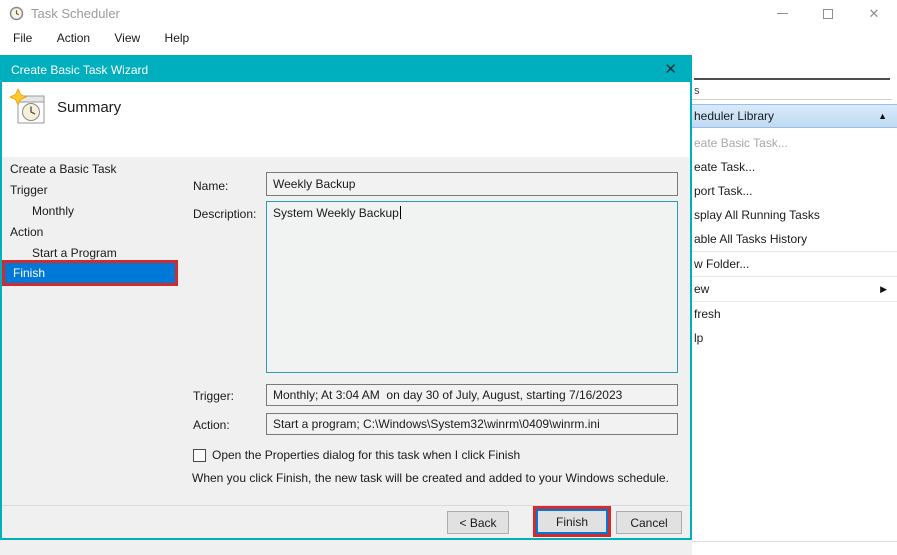 The width and height of the screenshot is (897, 555). What do you see at coordinates (346, 547) in the screenshot?
I see `window-background` at bounding box center [346, 547].